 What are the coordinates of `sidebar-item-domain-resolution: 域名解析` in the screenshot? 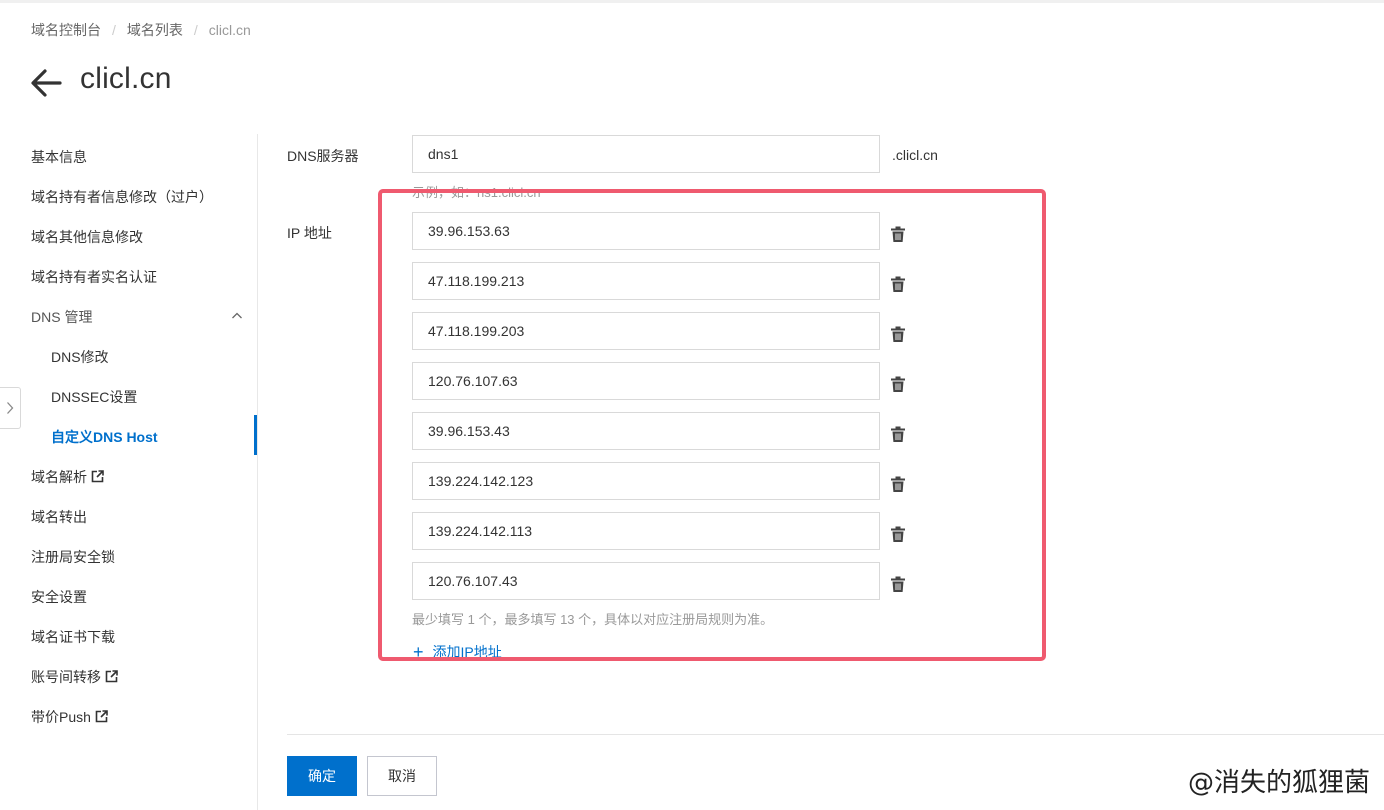 It's located at (67, 477).